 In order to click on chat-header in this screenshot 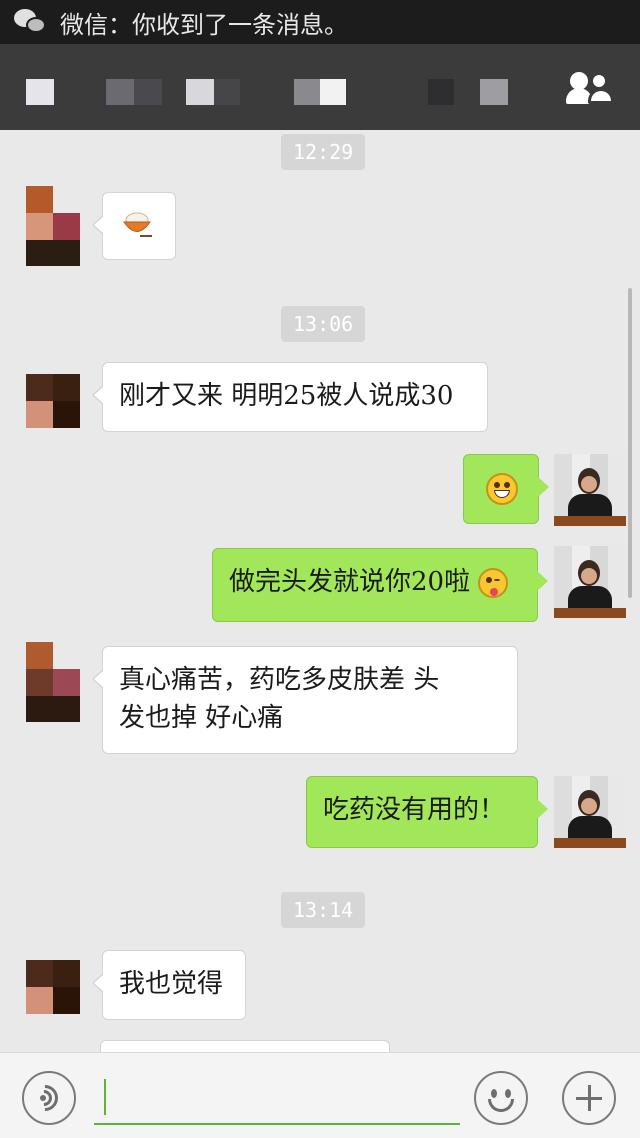, I will do `click(320, 87)`.